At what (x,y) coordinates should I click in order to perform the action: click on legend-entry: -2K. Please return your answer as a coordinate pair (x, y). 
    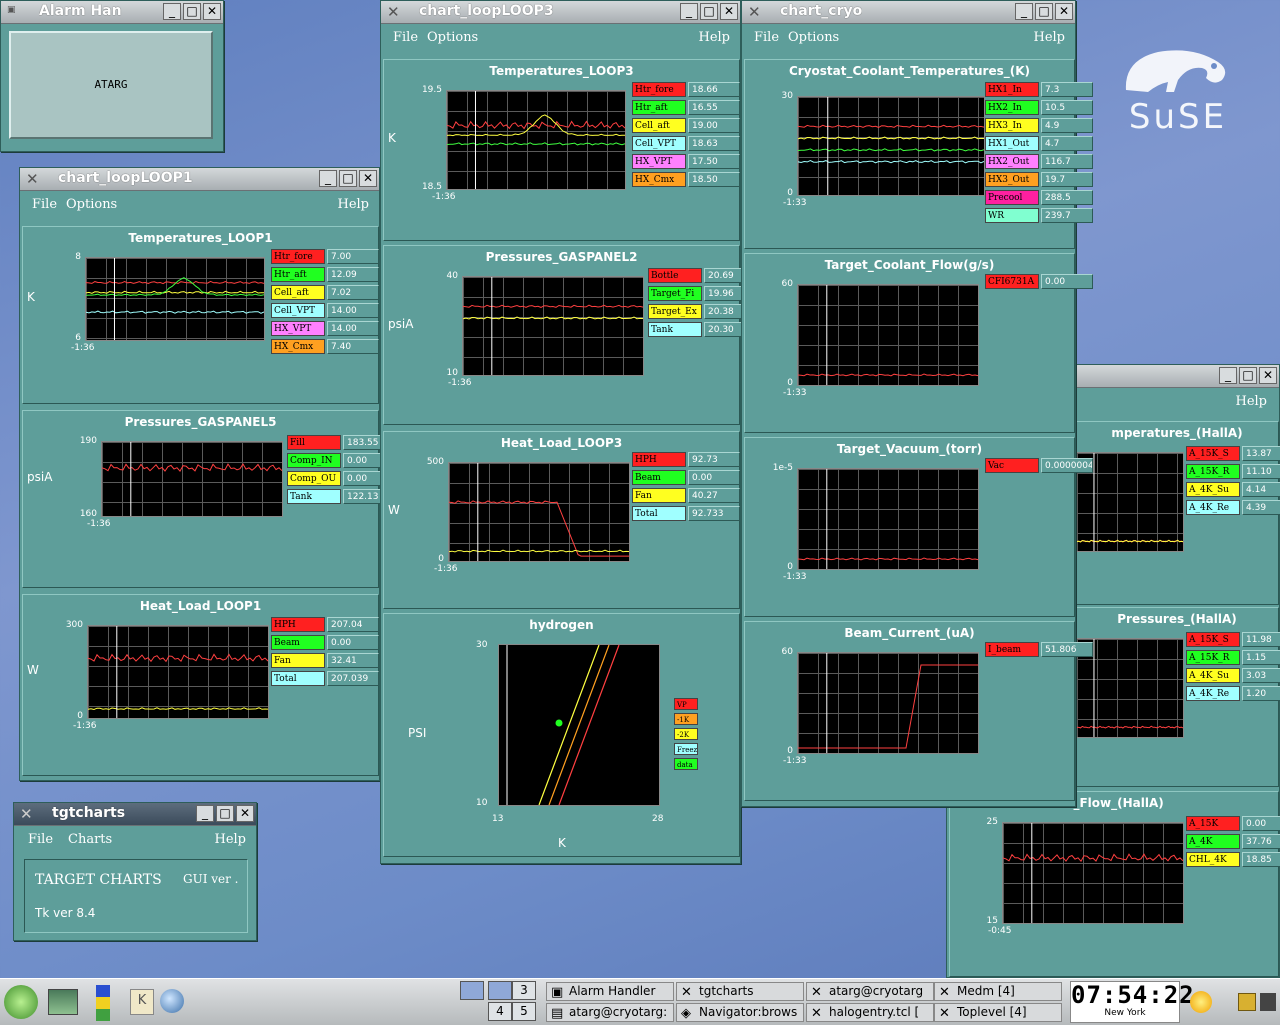
    Looking at the image, I should click on (686, 734).